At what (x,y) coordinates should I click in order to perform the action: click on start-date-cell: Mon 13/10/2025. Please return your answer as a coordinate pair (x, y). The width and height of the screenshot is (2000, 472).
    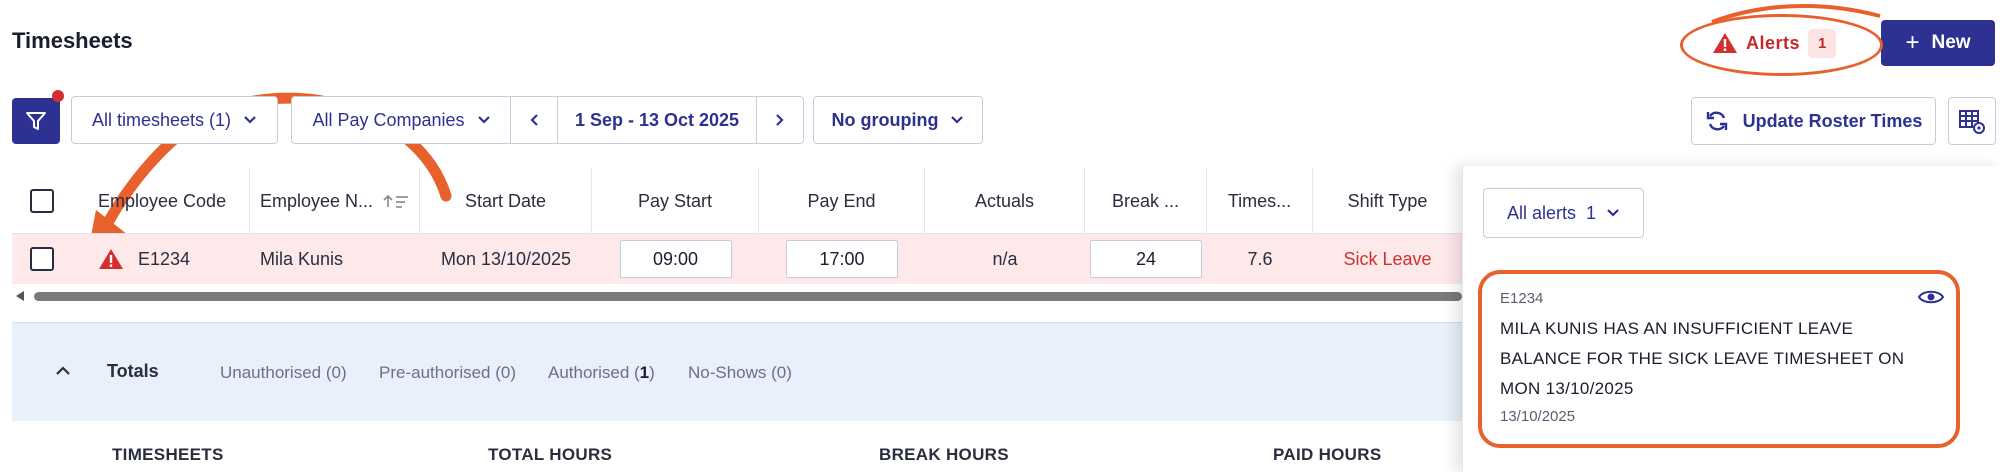
    Looking at the image, I should click on (506, 258).